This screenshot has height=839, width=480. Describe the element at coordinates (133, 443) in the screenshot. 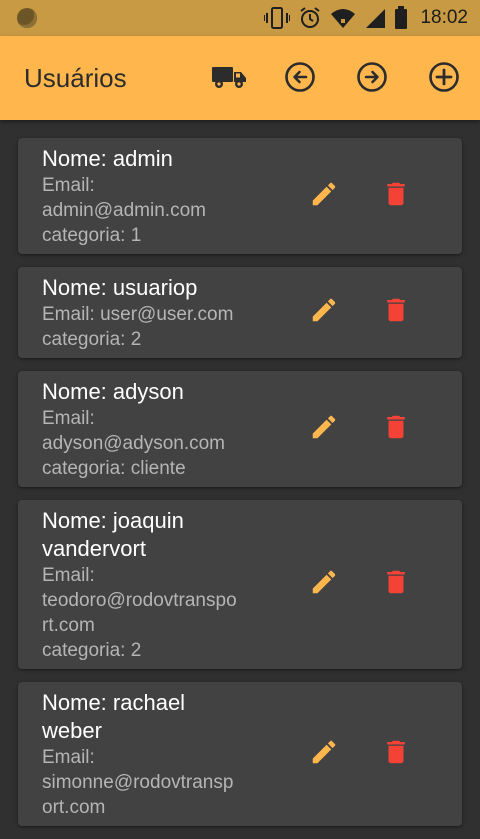

I see `user-detail: adyson@adyson.com` at that location.